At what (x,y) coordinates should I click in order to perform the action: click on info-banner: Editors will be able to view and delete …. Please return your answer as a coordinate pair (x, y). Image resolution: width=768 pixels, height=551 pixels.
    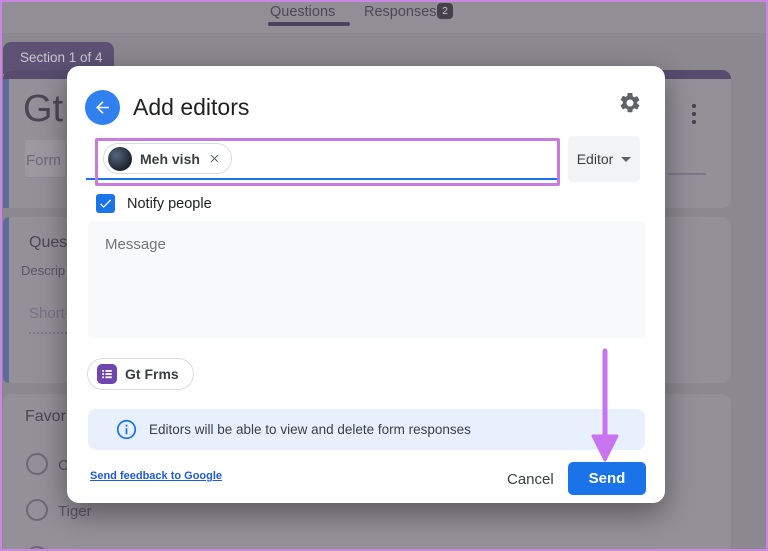
    Looking at the image, I should click on (366, 429).